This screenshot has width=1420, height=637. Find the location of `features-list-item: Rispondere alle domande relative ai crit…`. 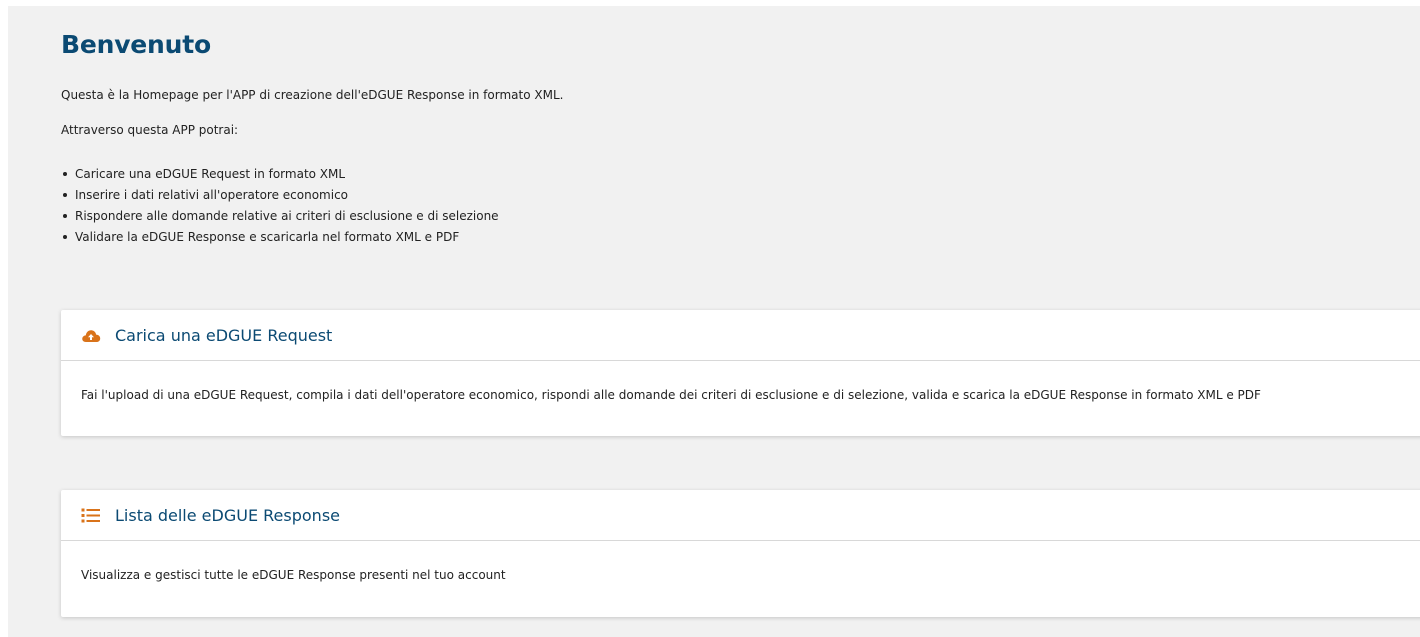

features-list-item: Rispondere alle domande relative ai crit… is located at coordinates (280, 216).